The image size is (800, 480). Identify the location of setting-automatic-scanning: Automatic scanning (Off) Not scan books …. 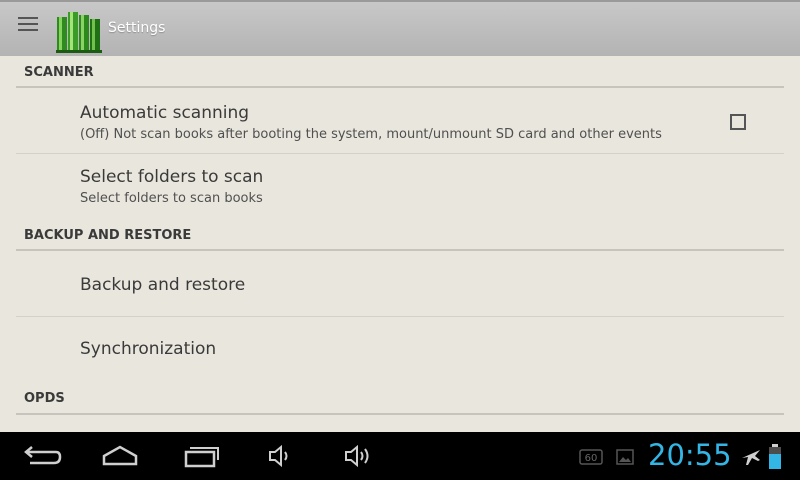
(400, 121).